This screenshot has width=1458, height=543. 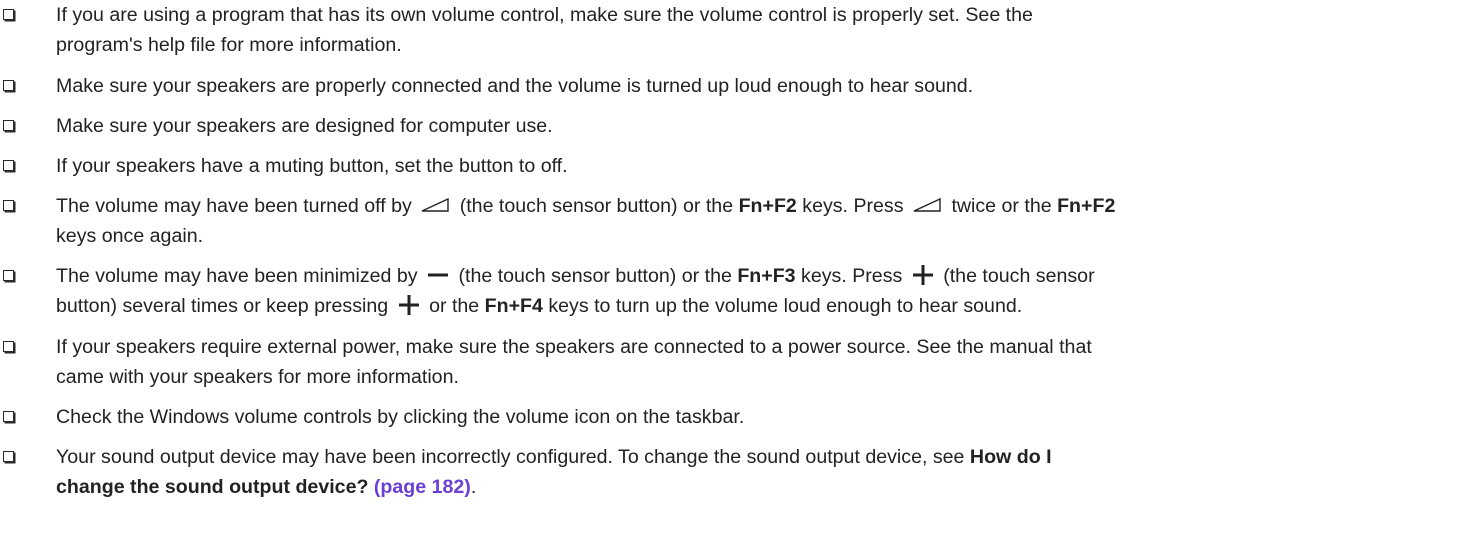 I want to click on text-span: button) several times or keep pressing, so click(x=222, y=306).